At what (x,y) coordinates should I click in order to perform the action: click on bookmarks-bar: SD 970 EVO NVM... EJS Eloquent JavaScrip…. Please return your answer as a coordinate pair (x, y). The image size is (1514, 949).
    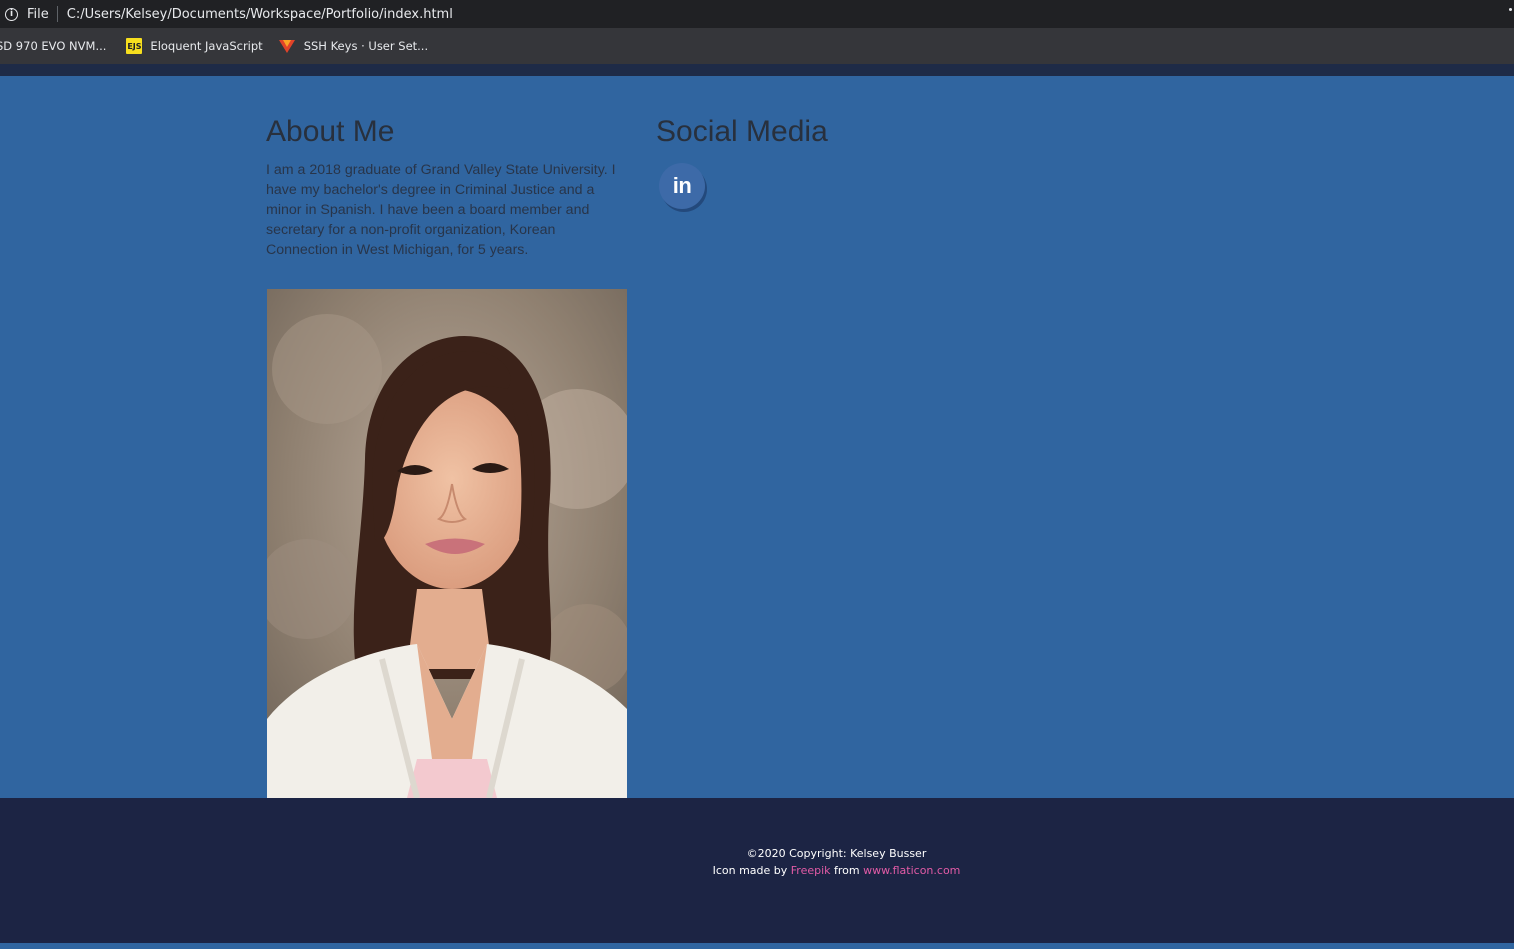
    Looking at the image, I should click on (757, 46).